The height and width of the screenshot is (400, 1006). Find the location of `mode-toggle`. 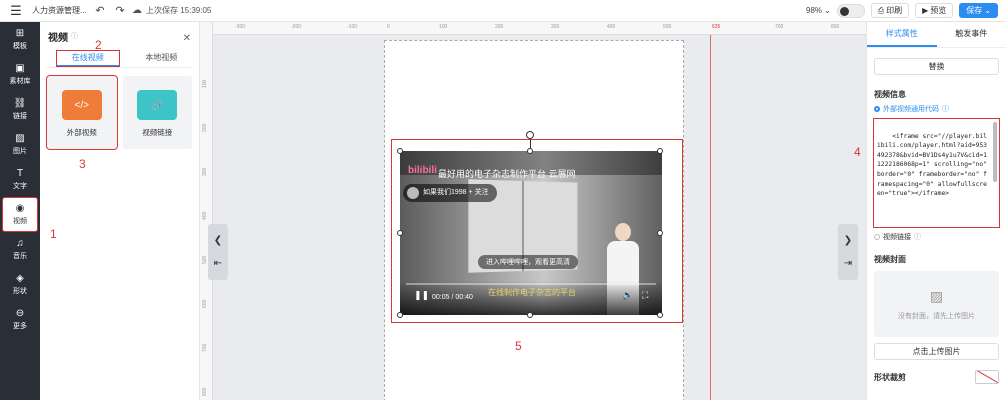

mode-toggle is located at coordinates (850, 10).